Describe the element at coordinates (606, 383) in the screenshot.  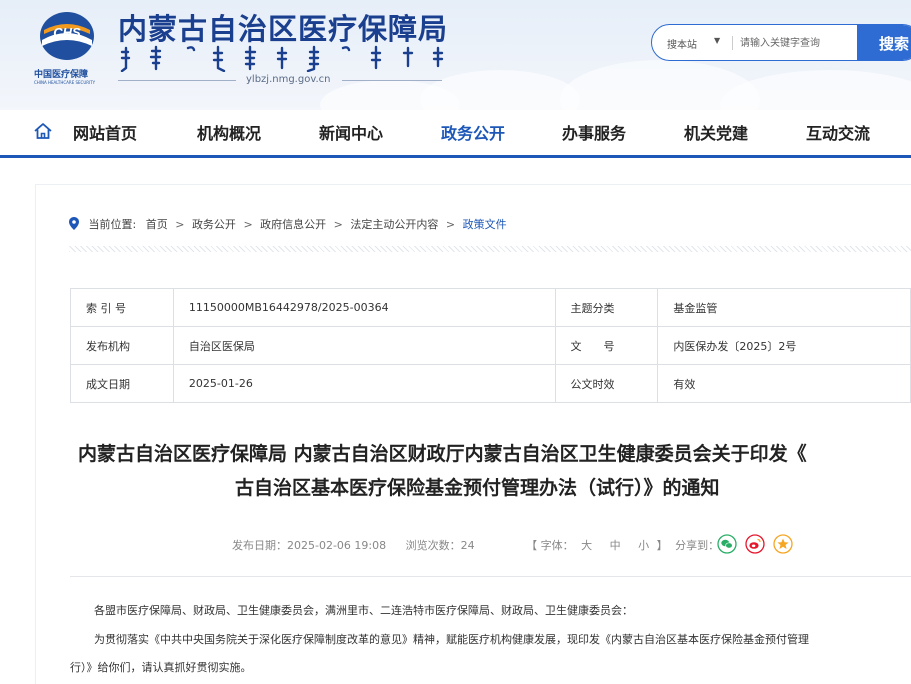
I see `meta-key-validity: 公文时效` at that location.